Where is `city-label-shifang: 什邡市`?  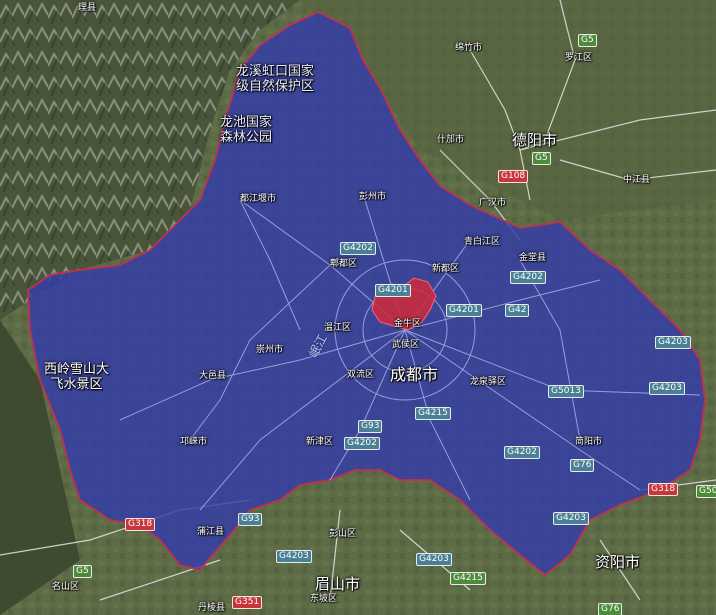
city-label-shifang: 什邡市 is located at coordinates (450, 140).